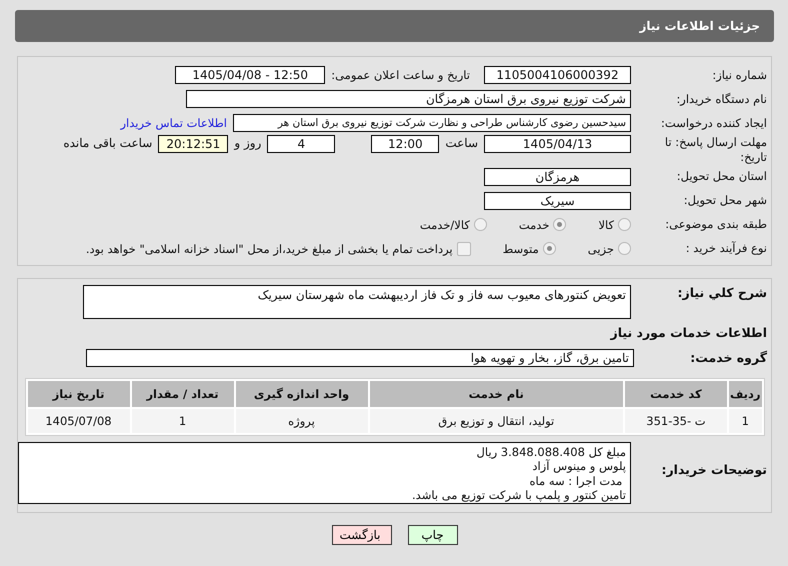 The height and width of the screenshot is (566, 788). What do you see at coordinates (725, 200) in the screenshot?
I see `field-label: شهر محل تحویل:` at bounding box center [725, 200].